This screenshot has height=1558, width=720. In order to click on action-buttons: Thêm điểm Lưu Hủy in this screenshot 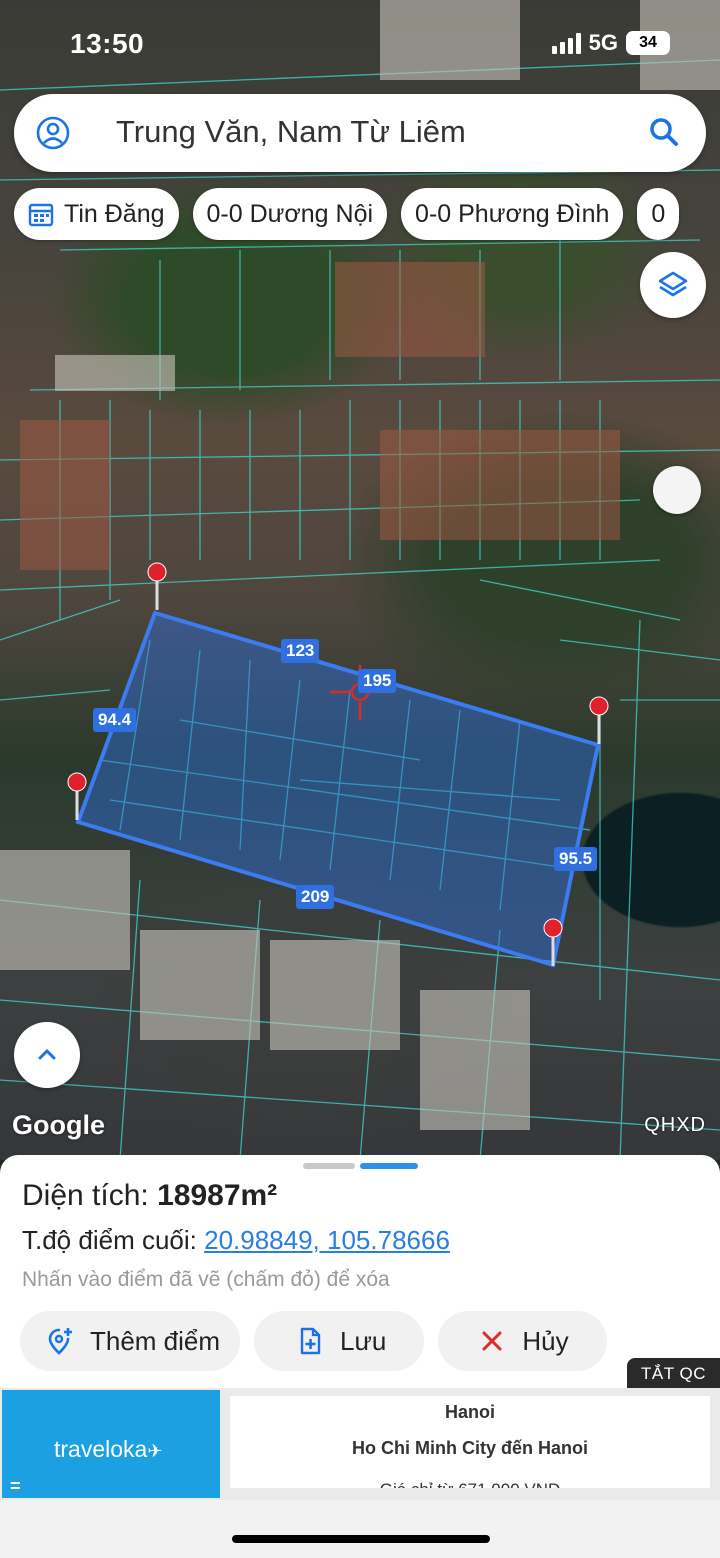, I will do `click(313, 1341)`.